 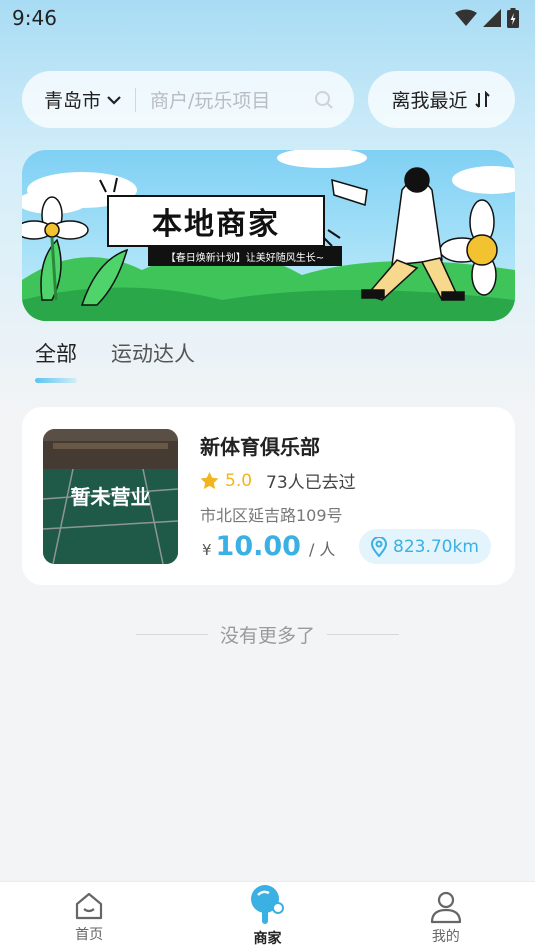 I want to click on nav-profile: 我的, so click(x=446, y=916).